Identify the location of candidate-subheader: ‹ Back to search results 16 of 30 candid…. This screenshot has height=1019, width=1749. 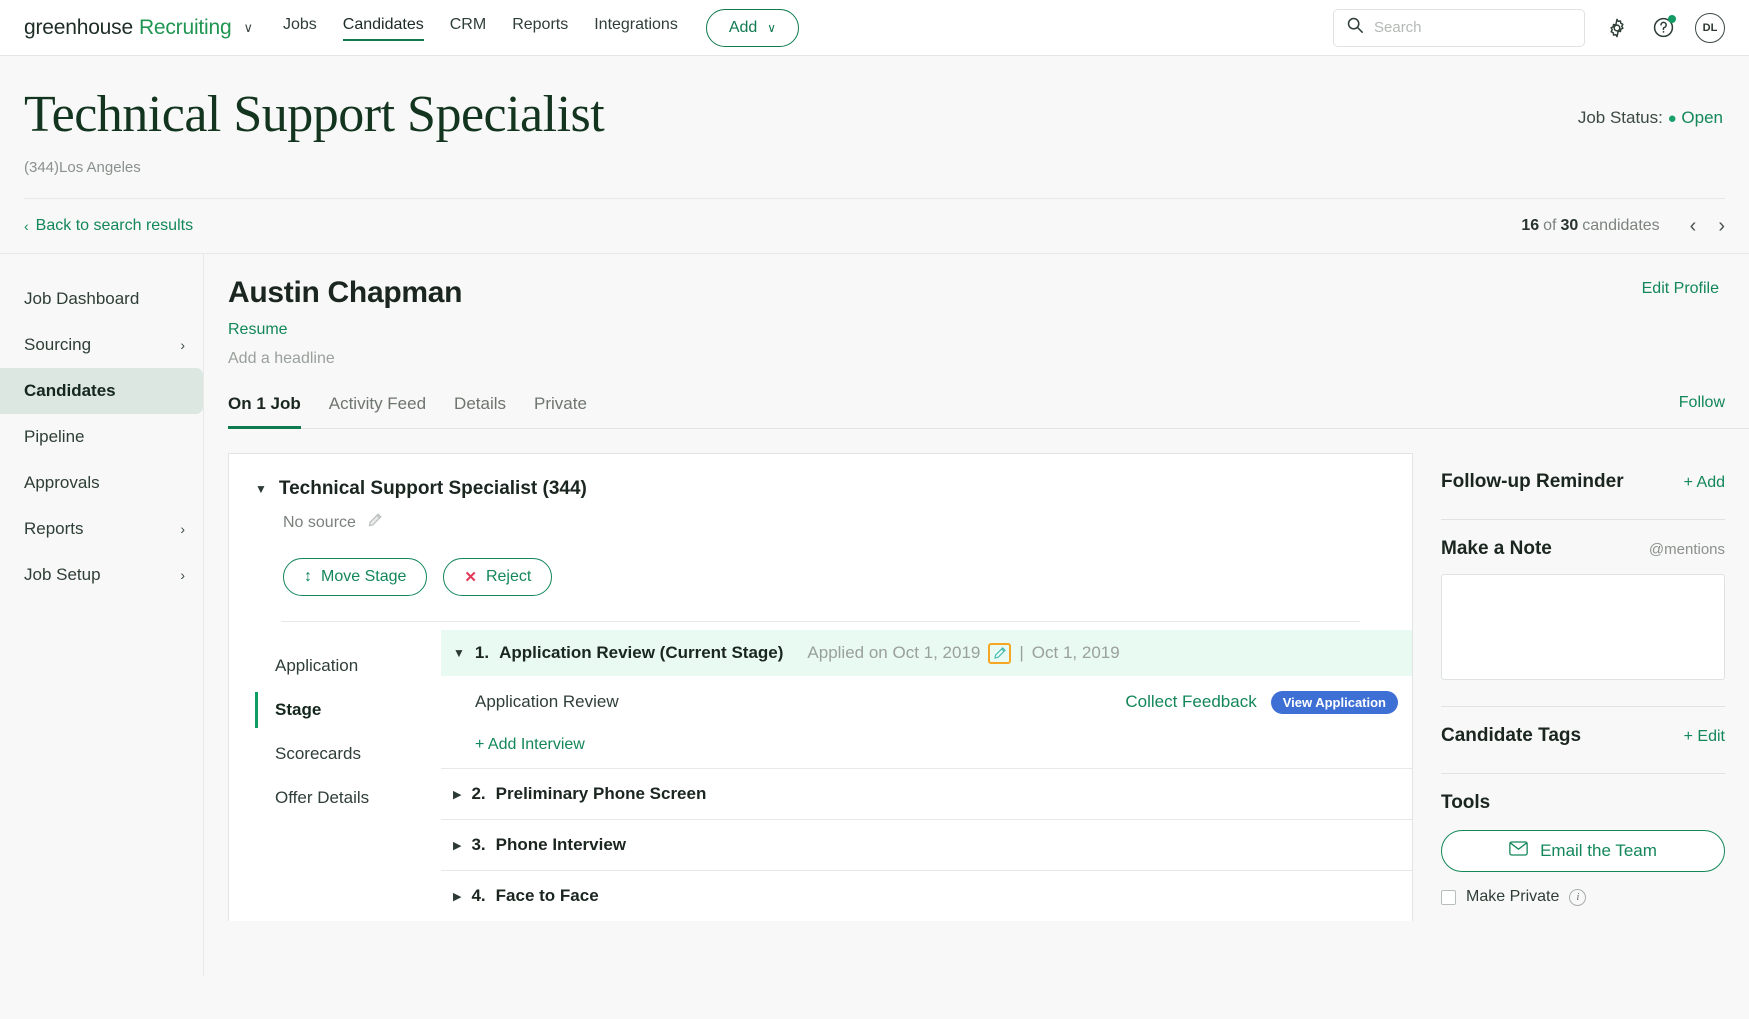
(874, 226).